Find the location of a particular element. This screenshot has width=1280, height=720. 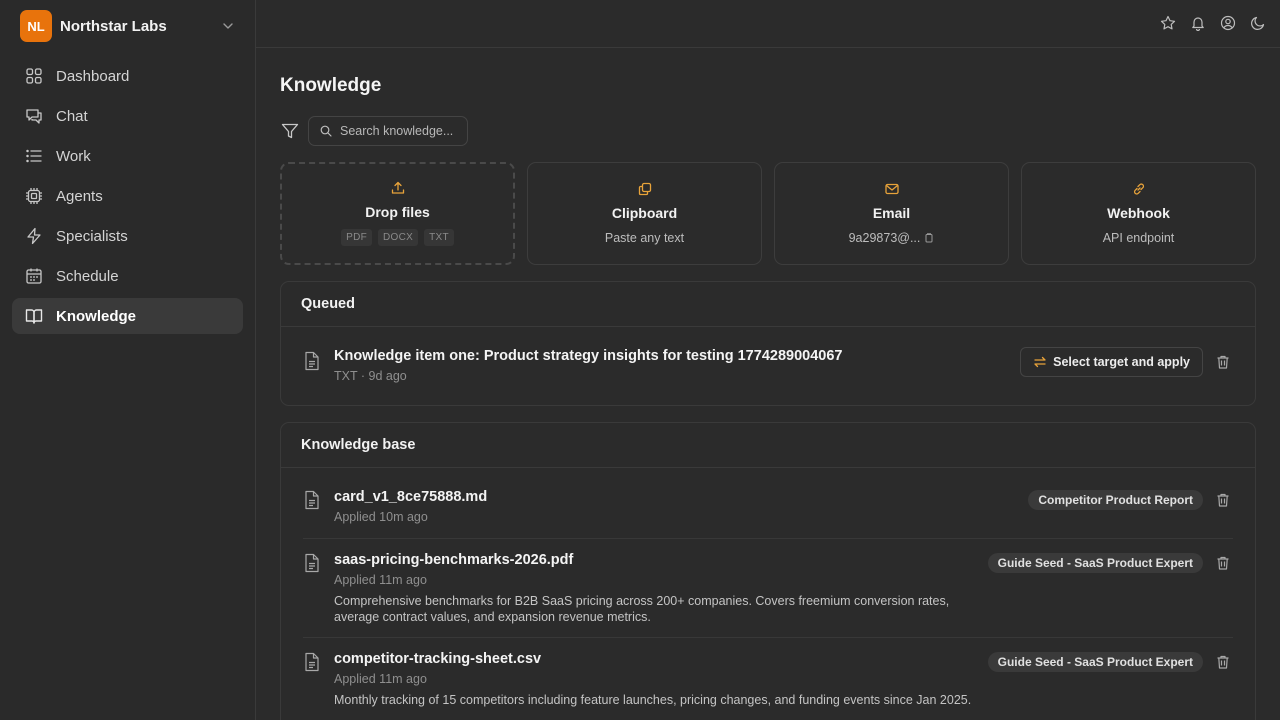

sidebar-item-schedule: Schedule is located at coordinates (127, 276).